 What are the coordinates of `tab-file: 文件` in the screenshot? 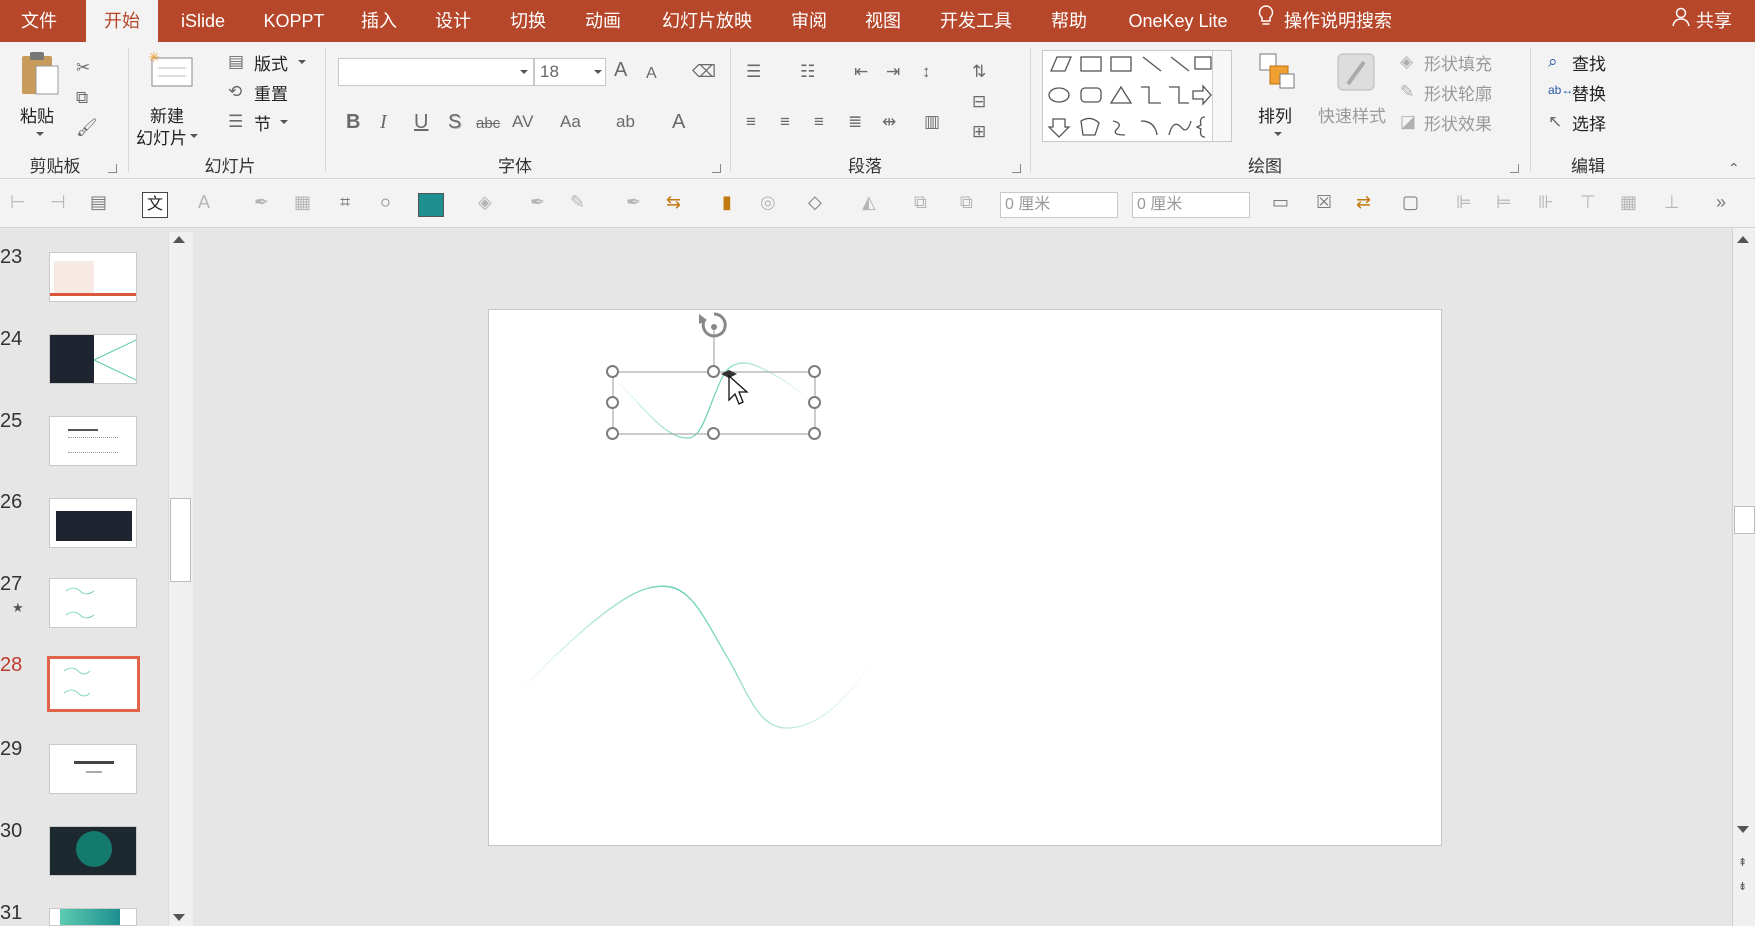 It's located at (39, 21).